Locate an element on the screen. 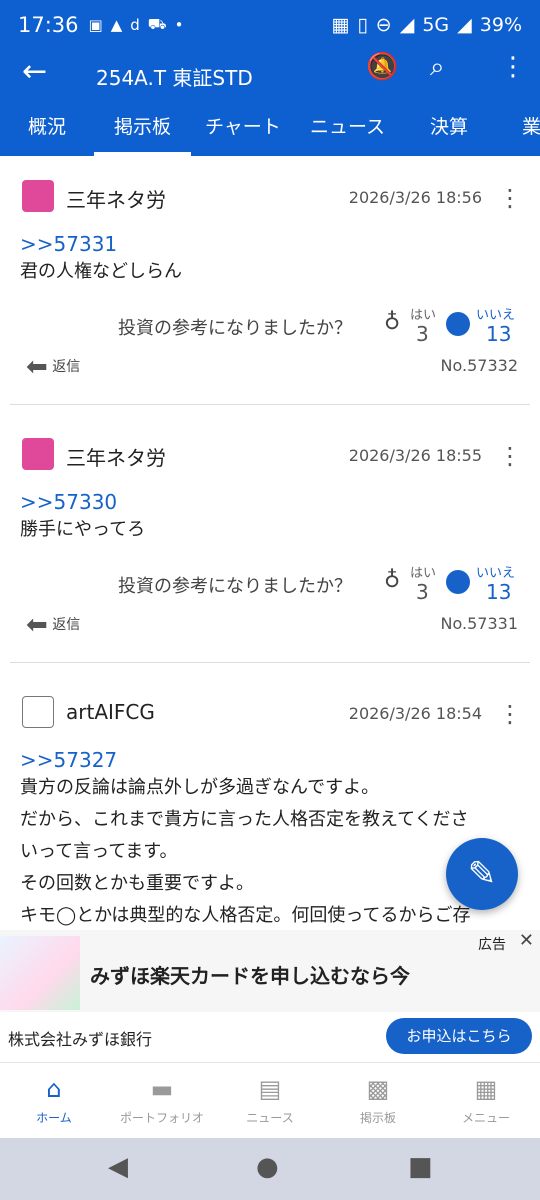 The height and width of the screenshot is (1200, 540). grid-icon: ▦ is located at coordinates (486, 1089).